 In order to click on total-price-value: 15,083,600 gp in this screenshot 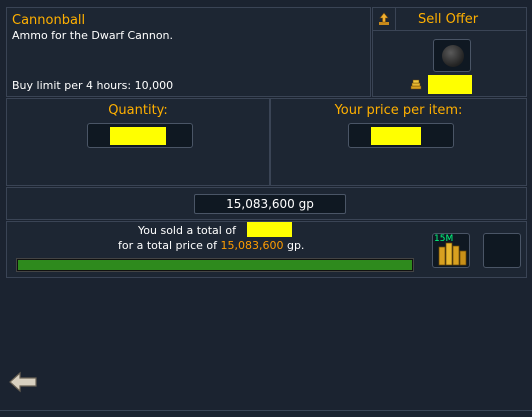, I will do `click(270, 204)`.